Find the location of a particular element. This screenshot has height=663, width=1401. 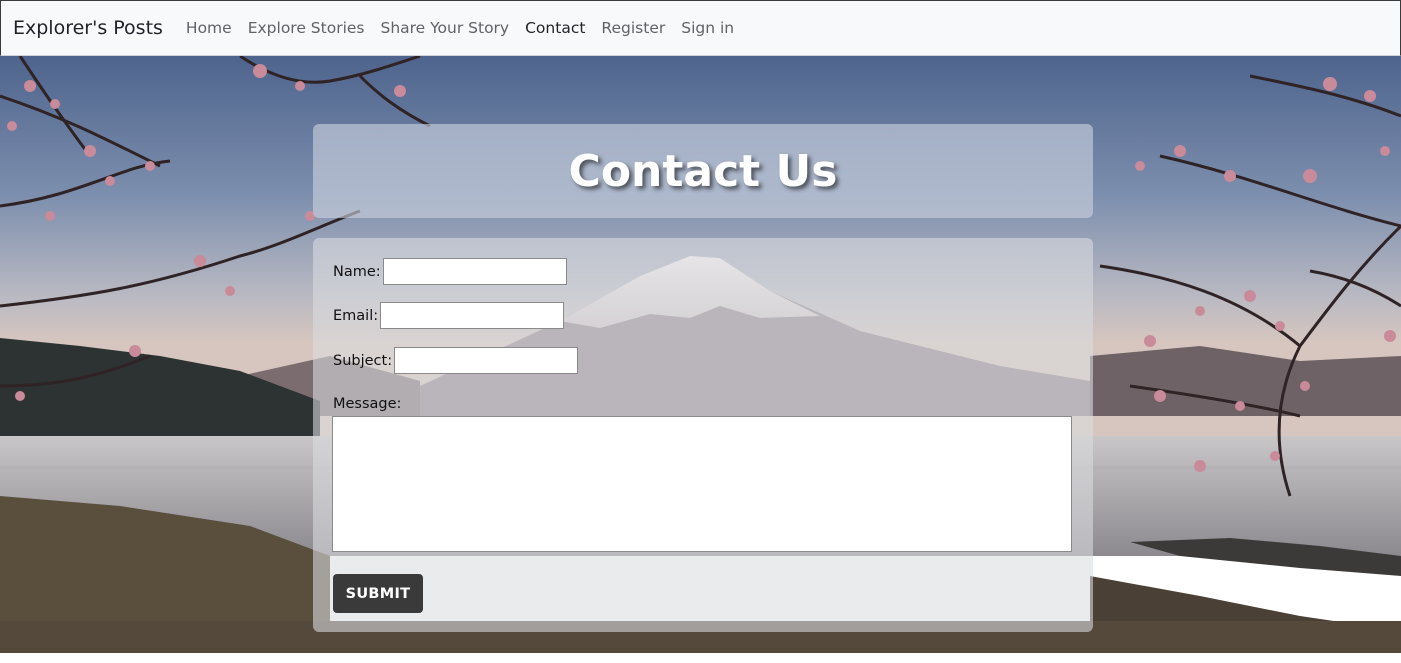

brand-link: Explorer's Posts is located at coordinates (88, 28).